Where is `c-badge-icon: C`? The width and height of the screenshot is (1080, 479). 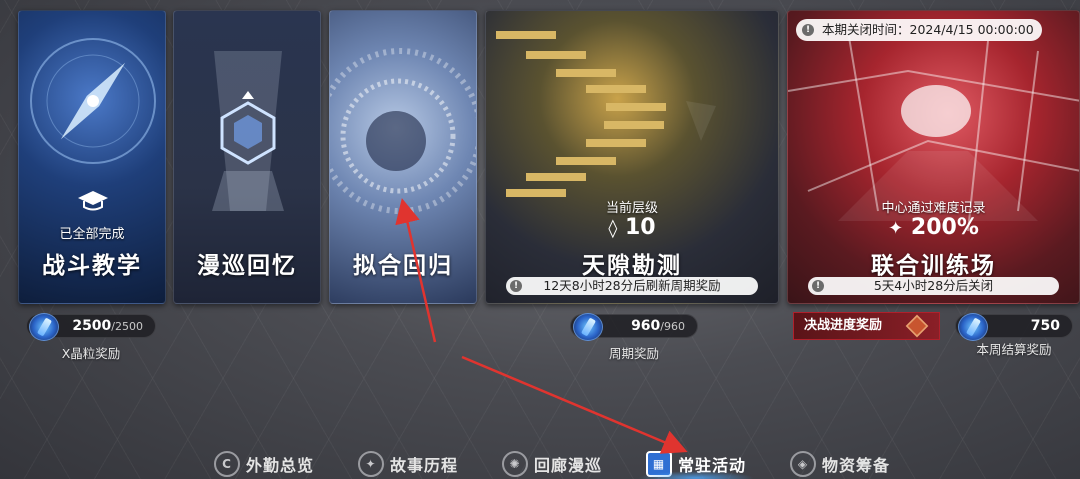
c-badge-icon: C is located at coordinates (227, 464).